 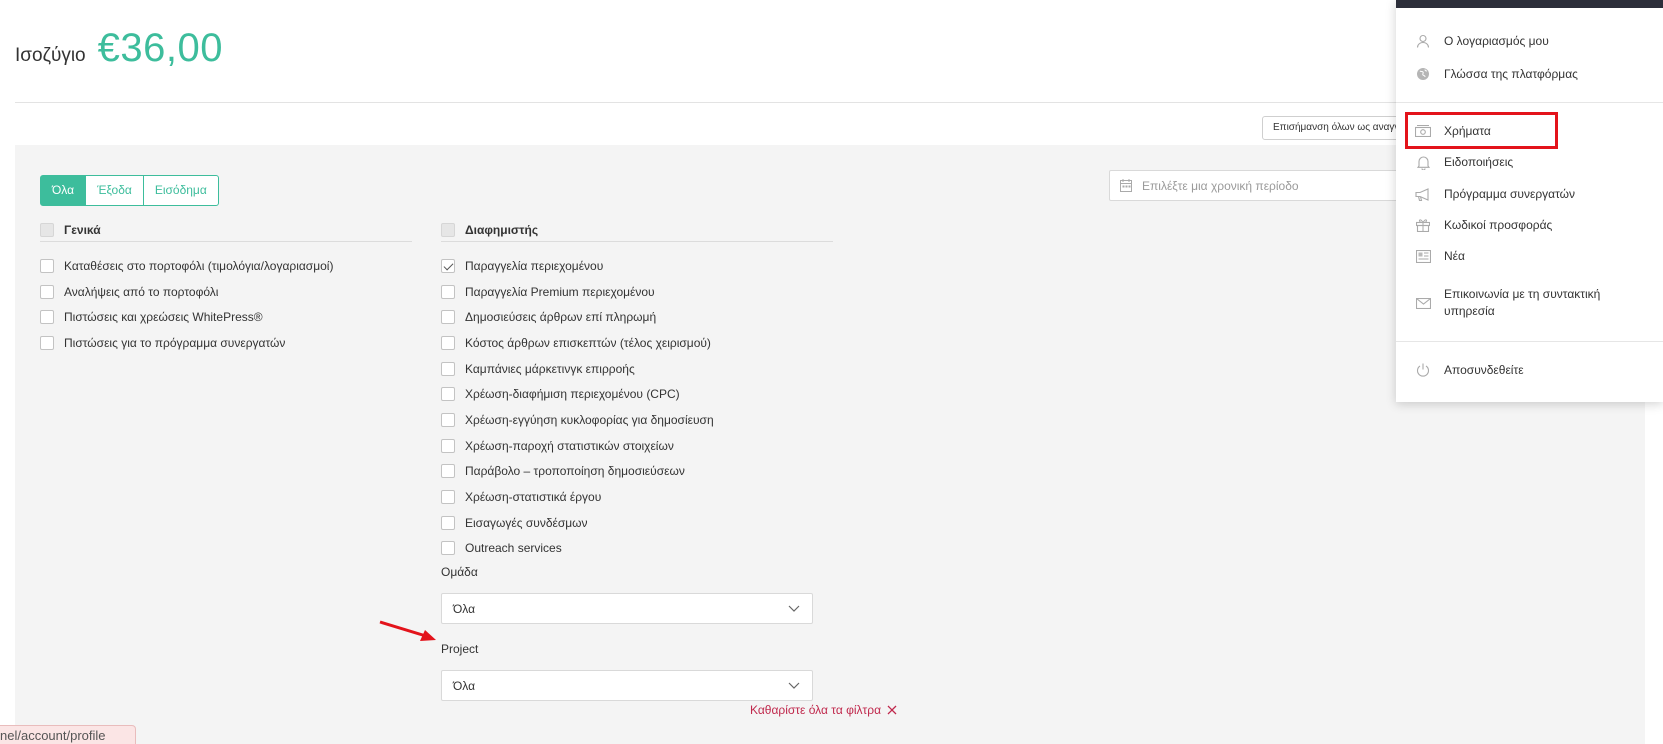 I want to click on menu-item-label: Επικοινωνία με τη συντακτική υπηρεσία, so click(x=1522, y=302).